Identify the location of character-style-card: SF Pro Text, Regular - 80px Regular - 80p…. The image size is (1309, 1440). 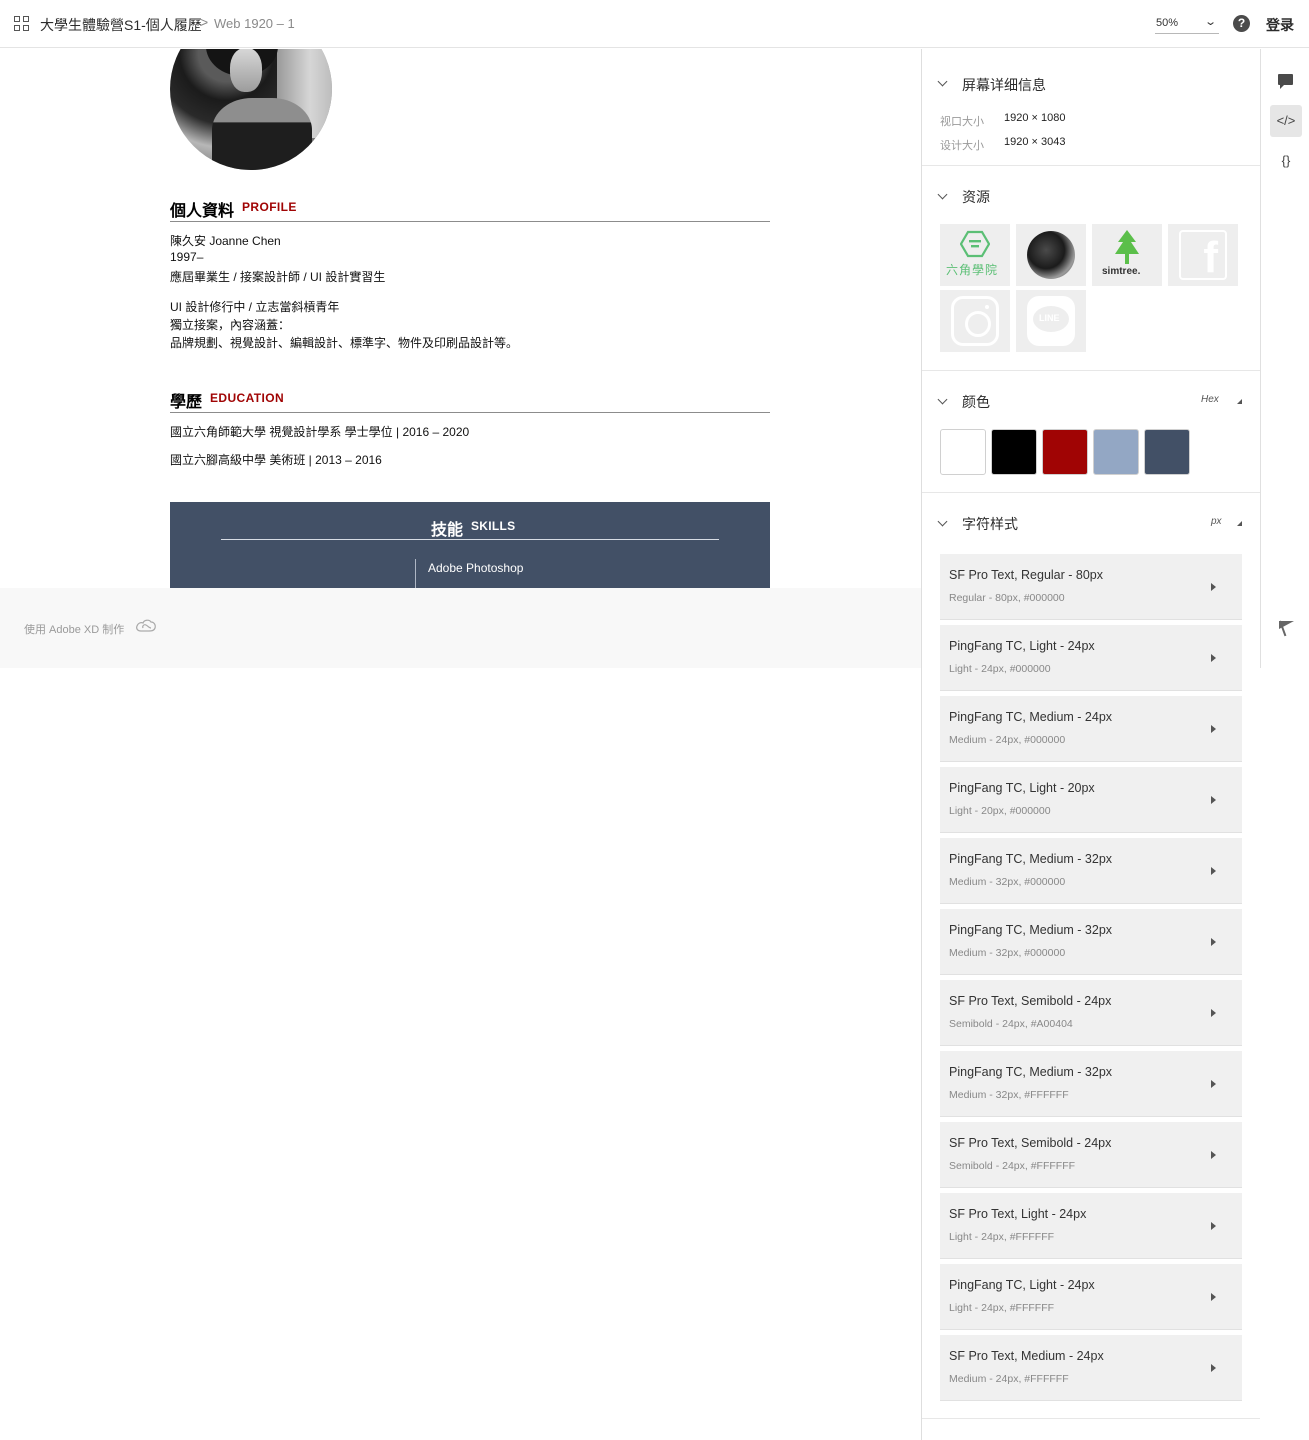
(1091, 587).